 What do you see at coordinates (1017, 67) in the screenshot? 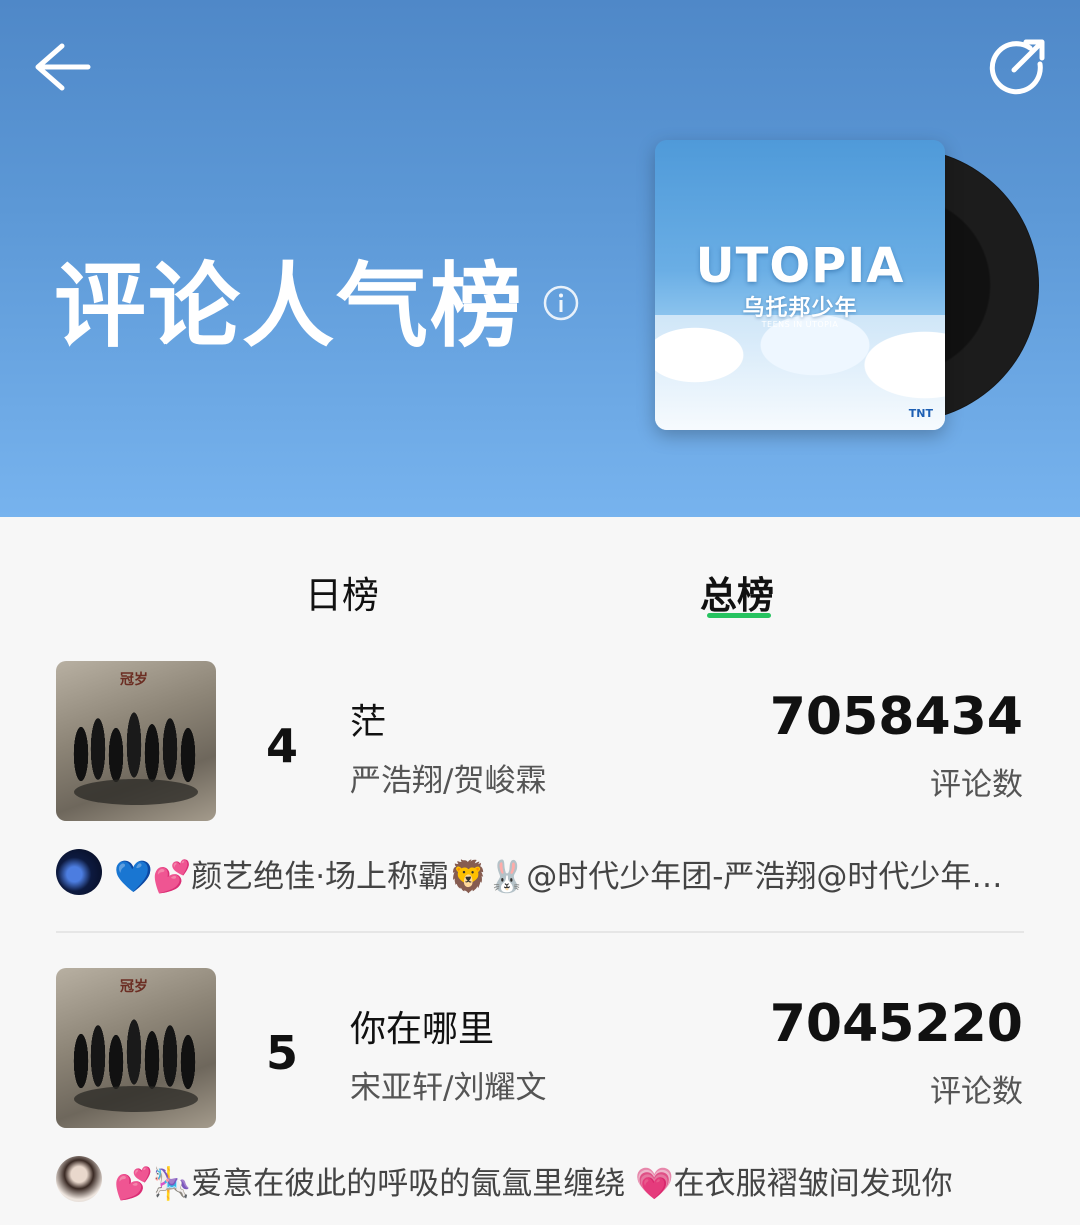
I see `share-icon` at bounding box center [1017, 67].